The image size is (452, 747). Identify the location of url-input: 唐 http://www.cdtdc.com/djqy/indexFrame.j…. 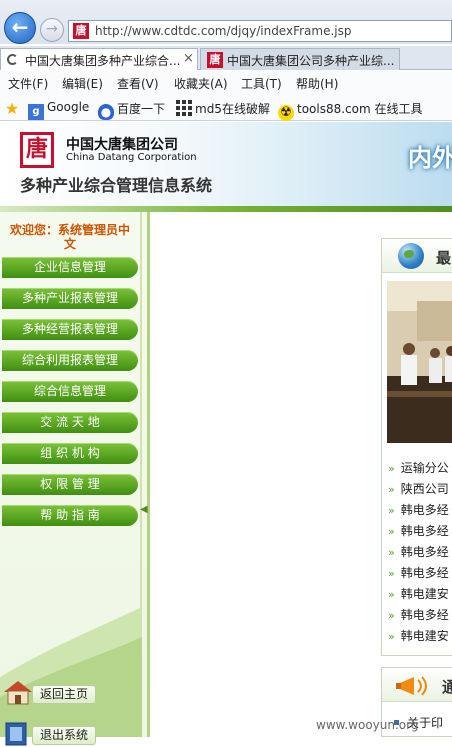
(260, 31).